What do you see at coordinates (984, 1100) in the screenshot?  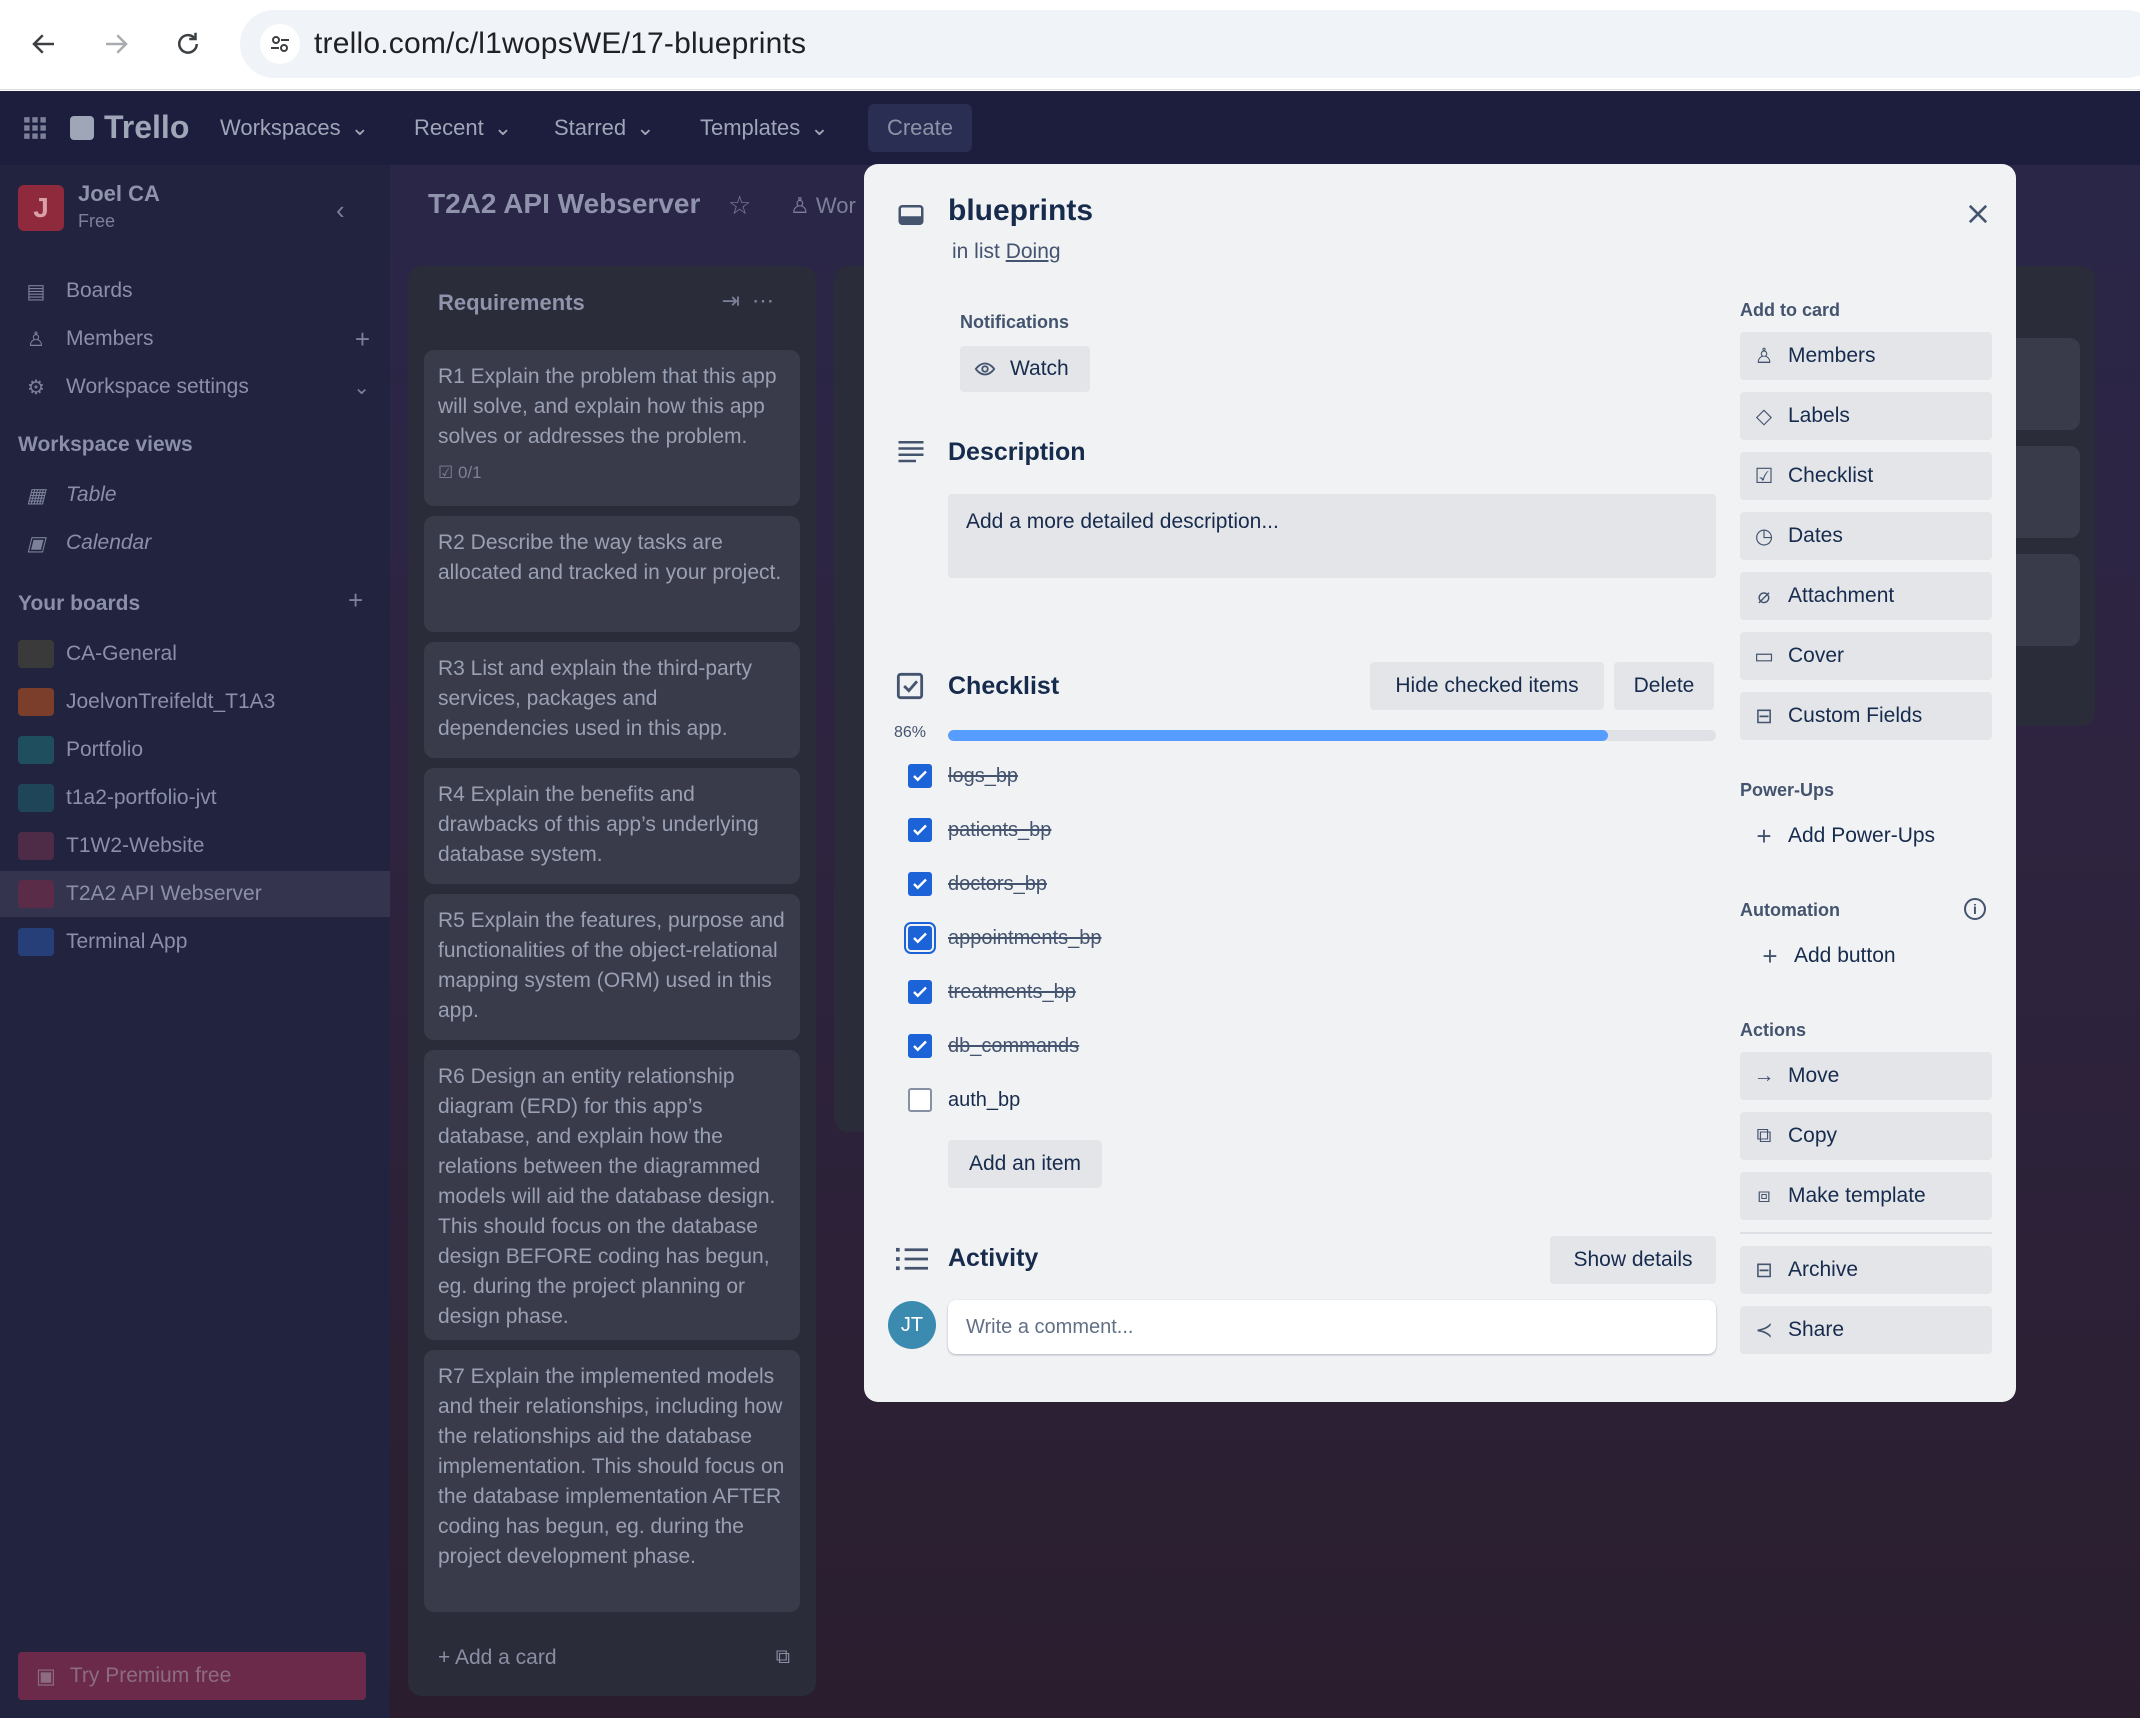 I see `checklist-item-label: auth_bp` at bounding box center [984, 1100].